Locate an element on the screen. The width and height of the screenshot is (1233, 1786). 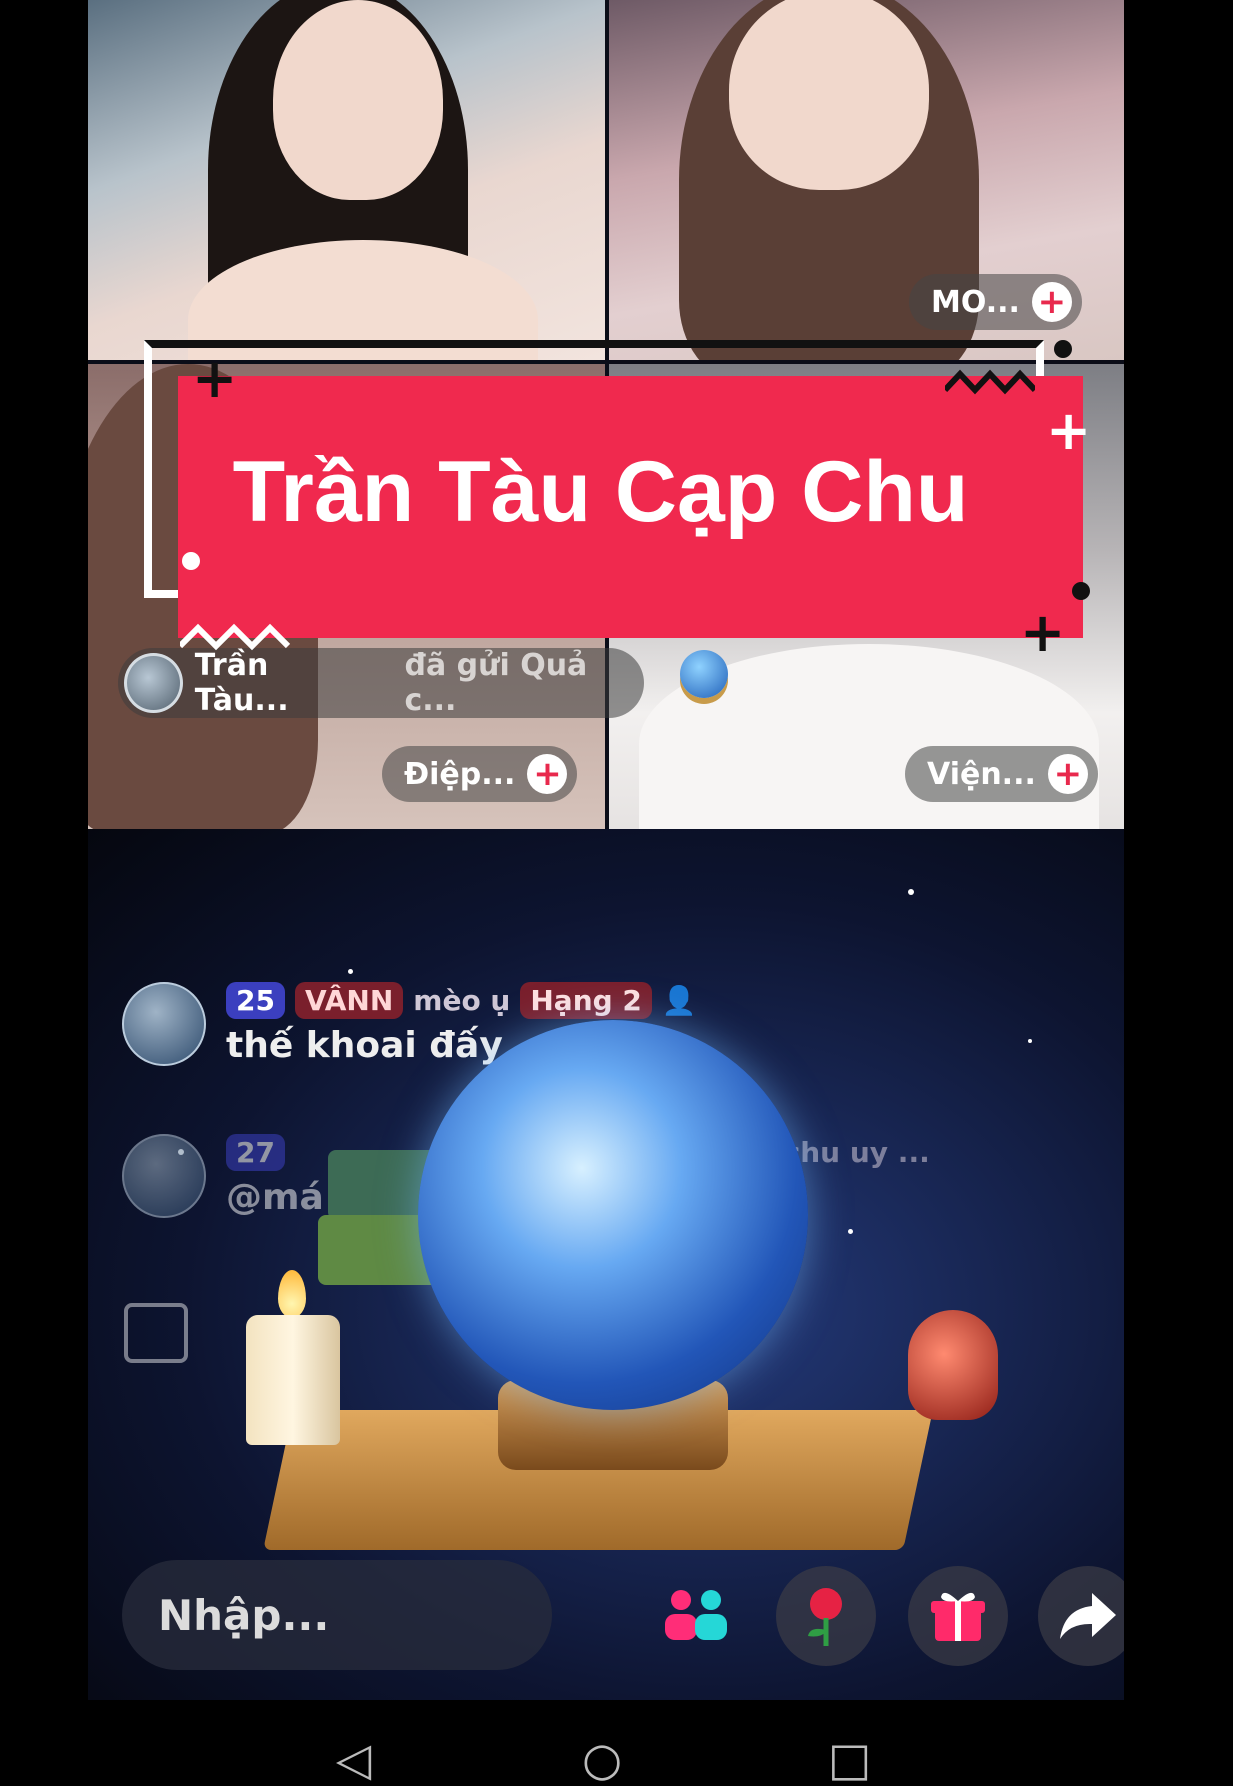
tile-3-name-pill: Điệp... + is located at coordinates (480, 774).